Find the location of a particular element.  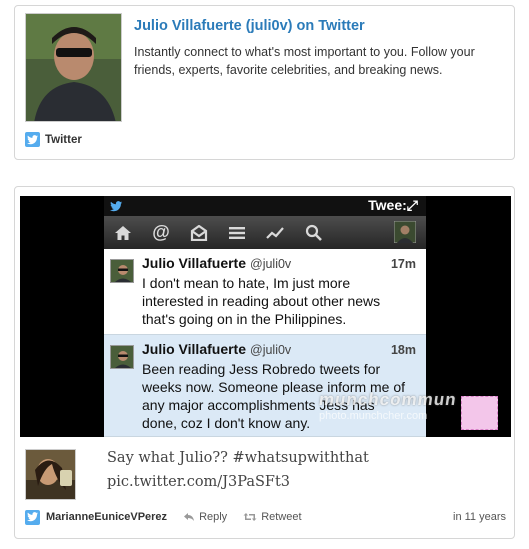

trends-icon is located at coordinates (275, 232).